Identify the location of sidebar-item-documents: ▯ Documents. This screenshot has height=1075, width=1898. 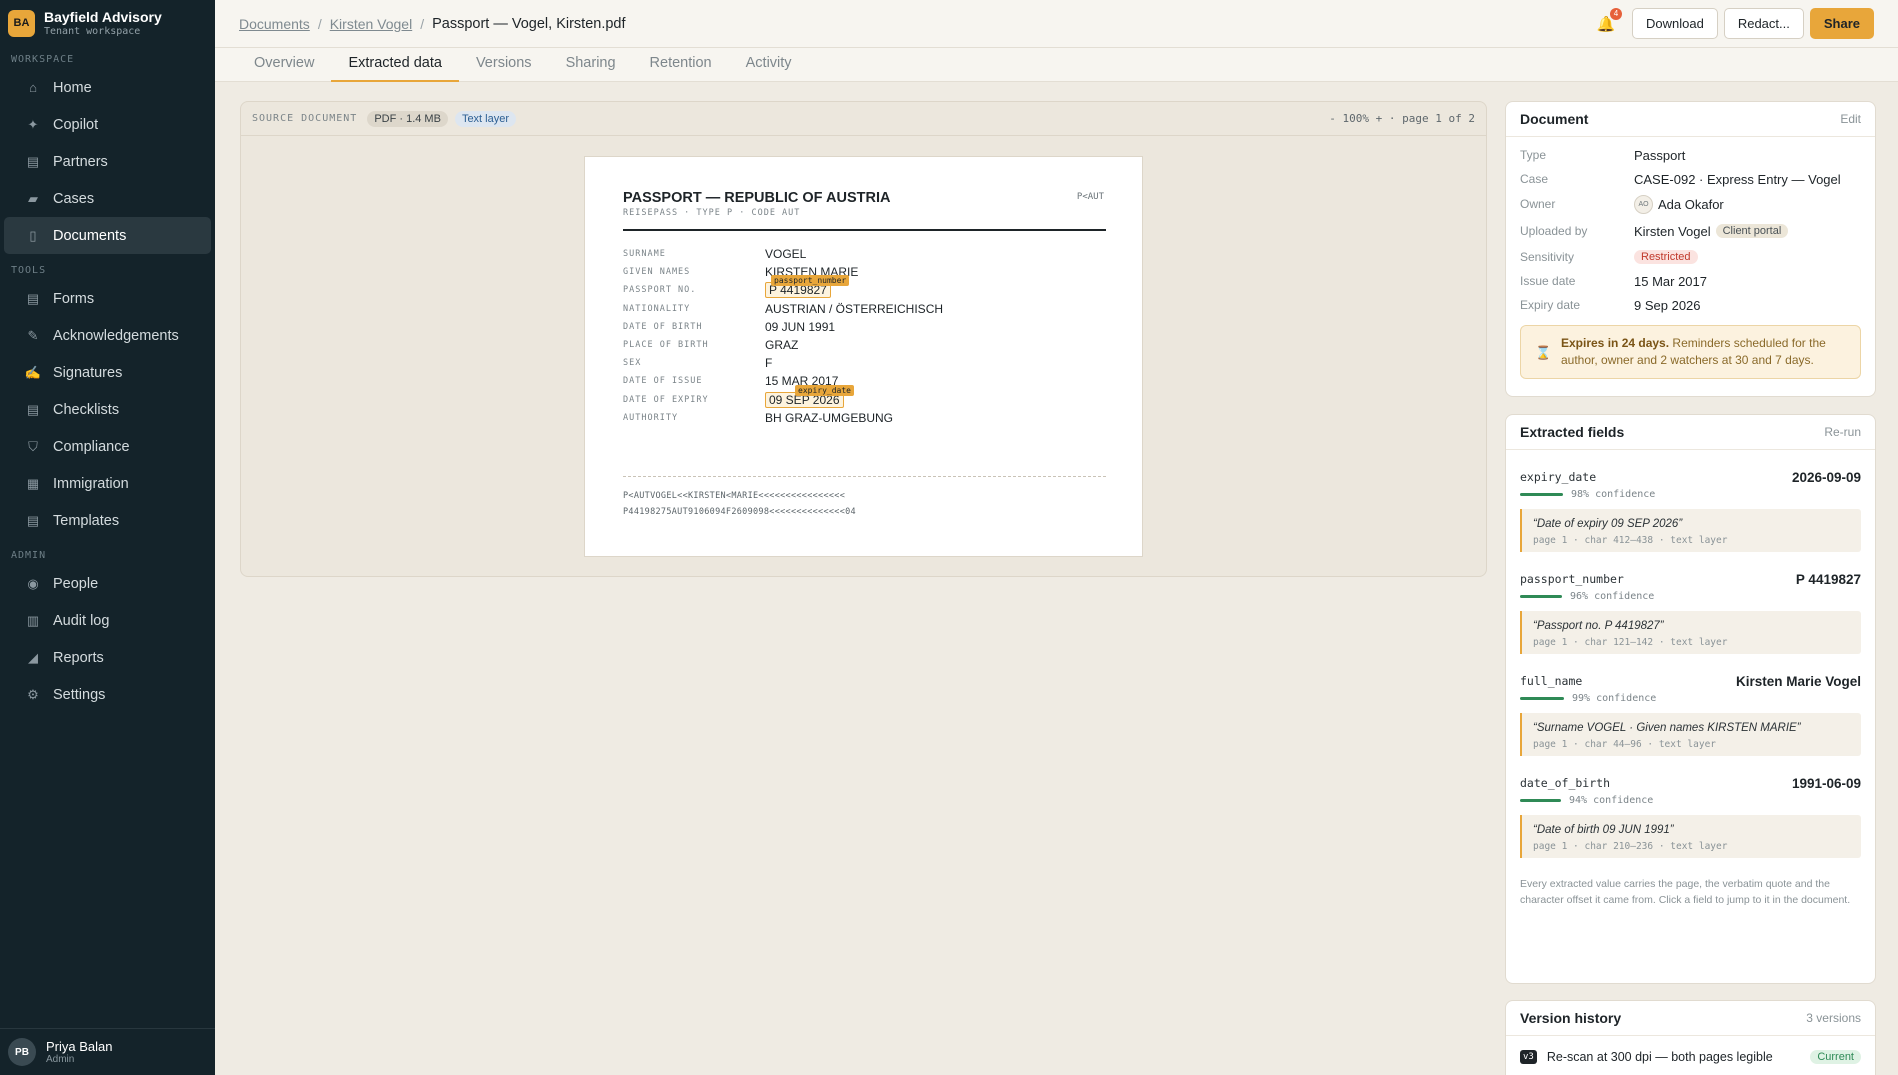
(107, 235).